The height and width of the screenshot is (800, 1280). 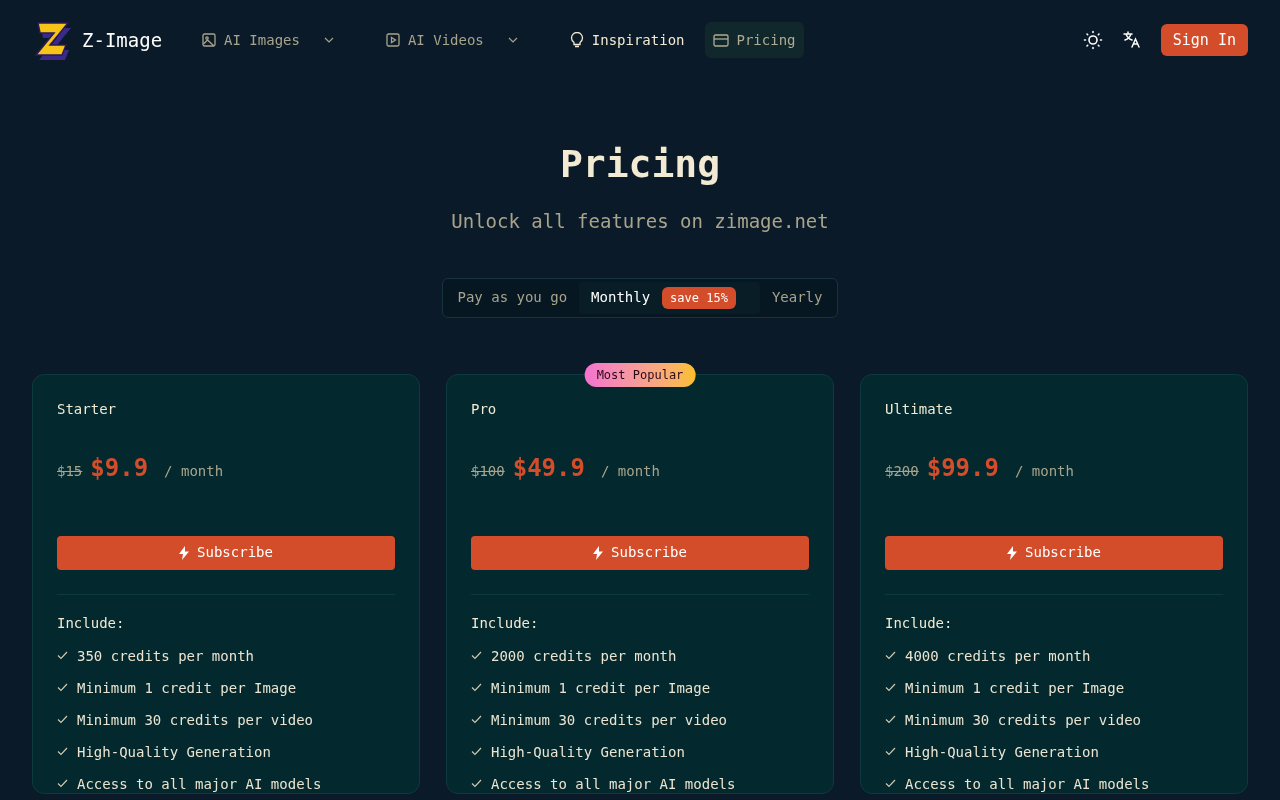 I want to click on nav-link: Inspiration, so click(x=627, y=40).